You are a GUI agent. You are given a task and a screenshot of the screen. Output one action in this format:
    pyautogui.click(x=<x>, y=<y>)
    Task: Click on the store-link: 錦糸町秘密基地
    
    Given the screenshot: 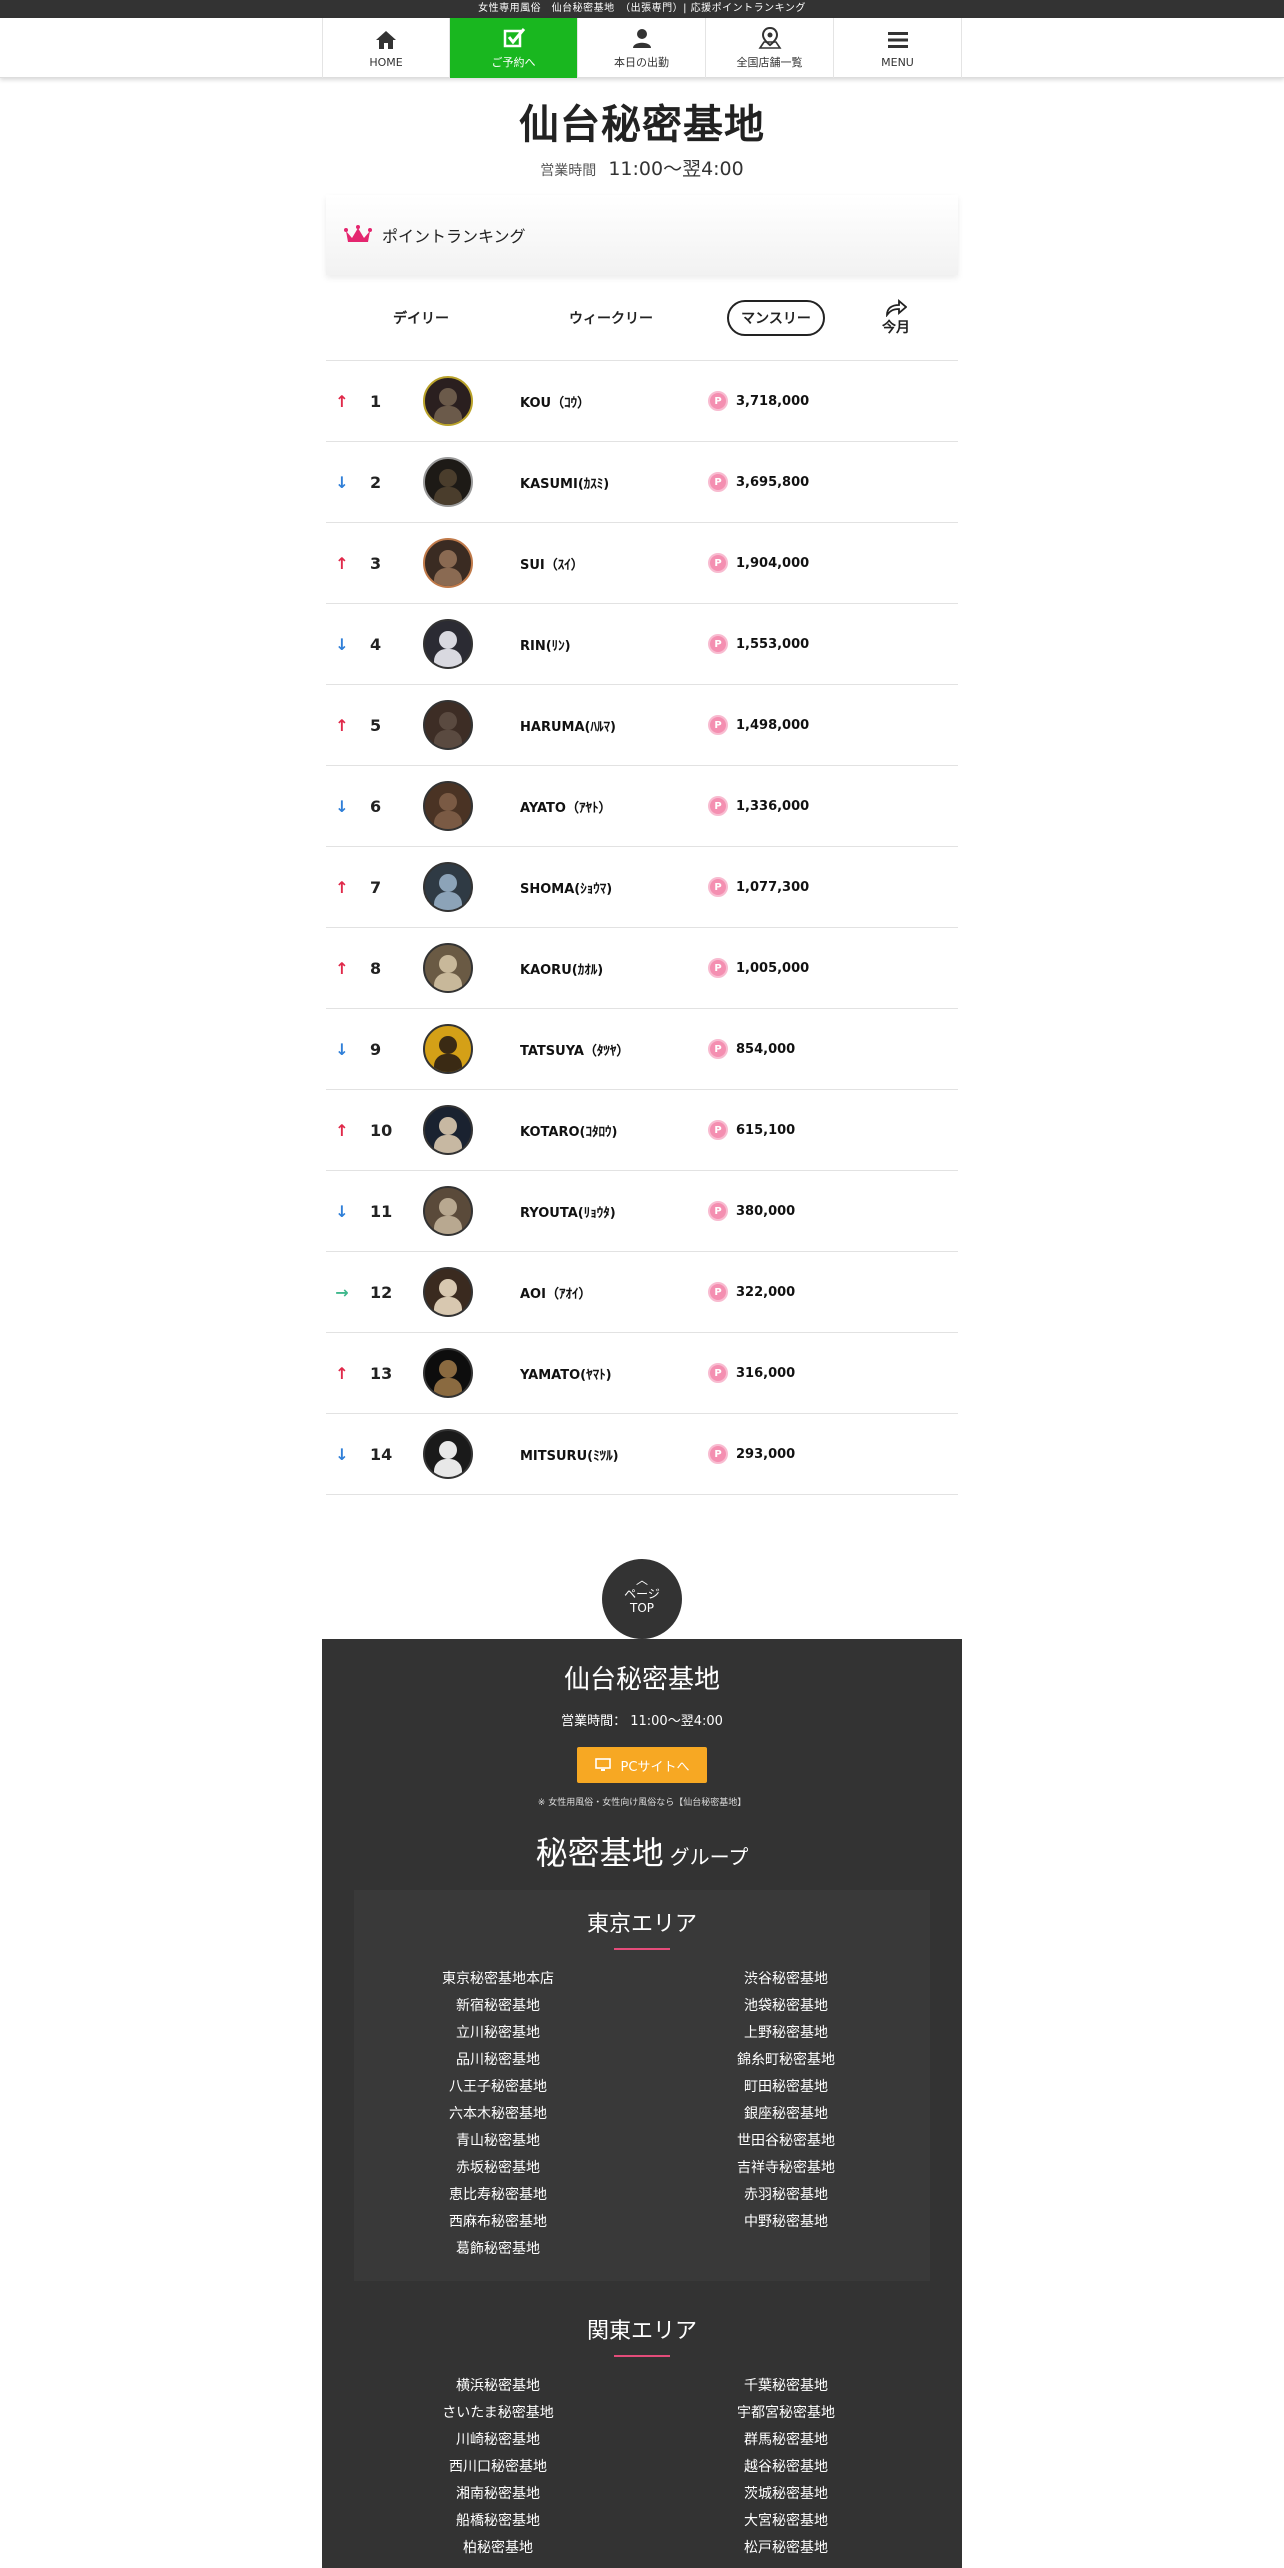 What is the action you would take?
    pyautogui.click(x=786, y=2060)
    